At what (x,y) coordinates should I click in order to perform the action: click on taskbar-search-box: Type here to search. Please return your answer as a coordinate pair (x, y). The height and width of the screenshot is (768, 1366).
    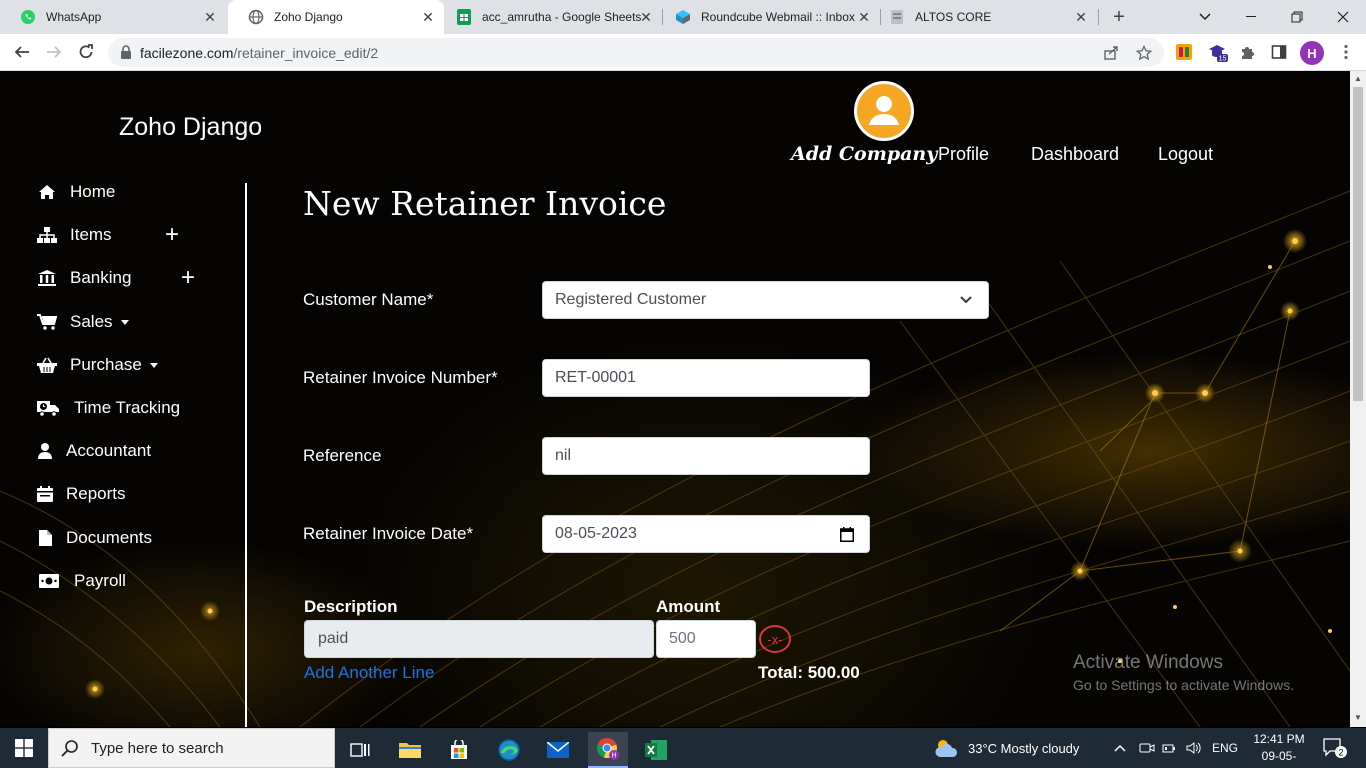
    Looking at the image, I should click on (191, 748).